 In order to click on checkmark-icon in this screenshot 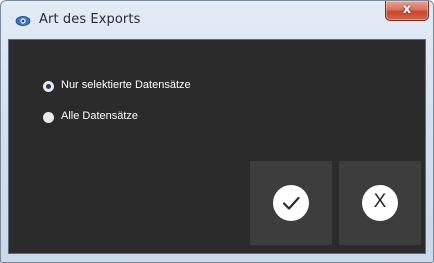, I will do `click(291, 203)`.